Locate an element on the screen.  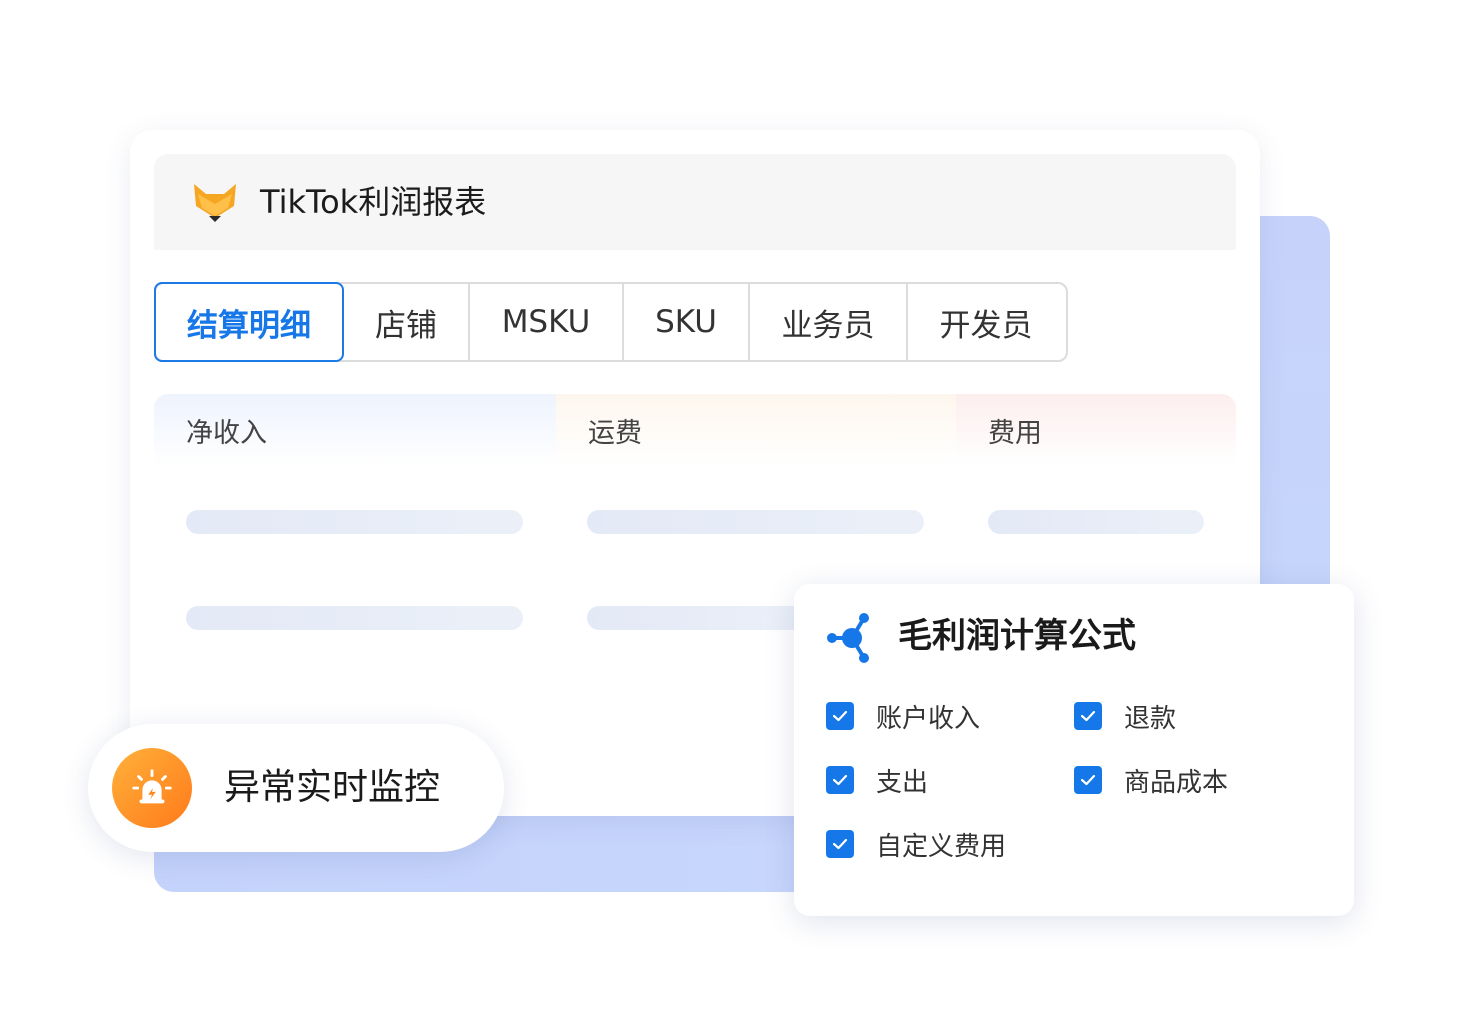
realtime-anomaly-monitor-pill: 异常实时监控 is located at coordinates (296, 788).